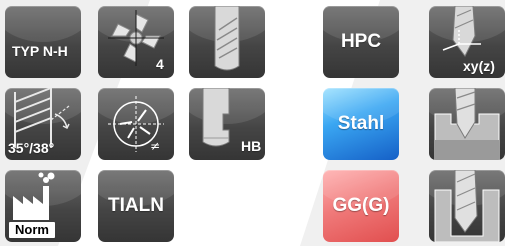  Describe the element at coordinates (43, 42) in the screenshot. I see `tile-type-nh: TYP N-H` at that location.